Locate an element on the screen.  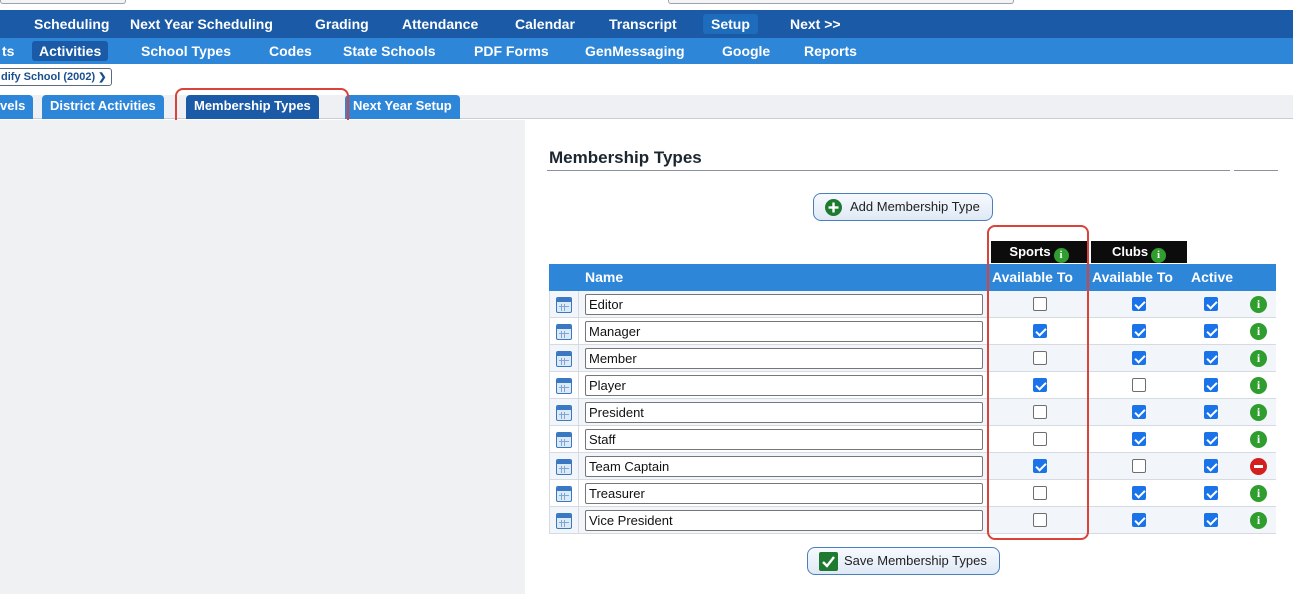
remove-icon is located at coordinates (1258, 466).